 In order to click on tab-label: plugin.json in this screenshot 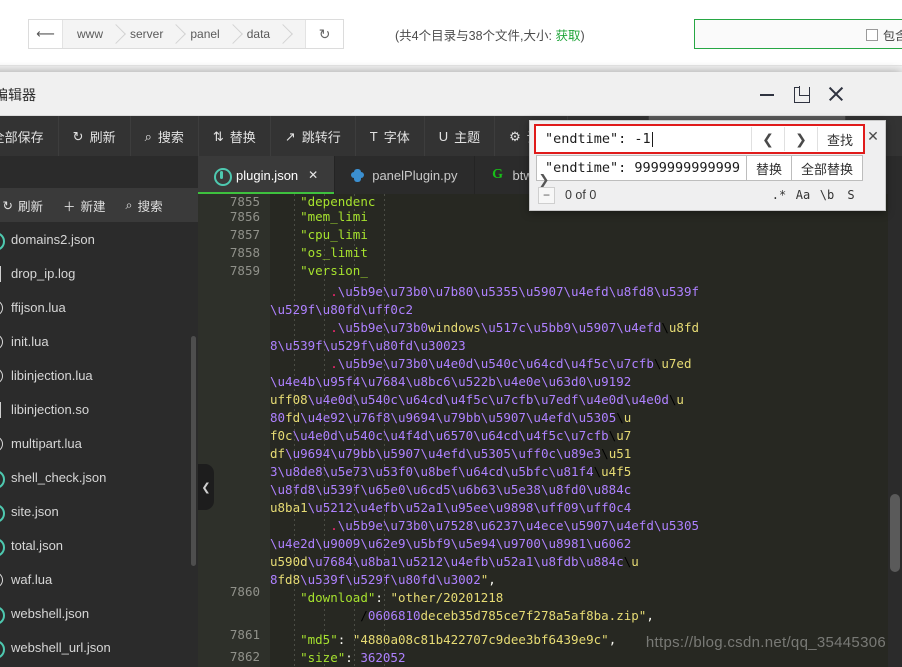, I will do `click(267, 175)`.